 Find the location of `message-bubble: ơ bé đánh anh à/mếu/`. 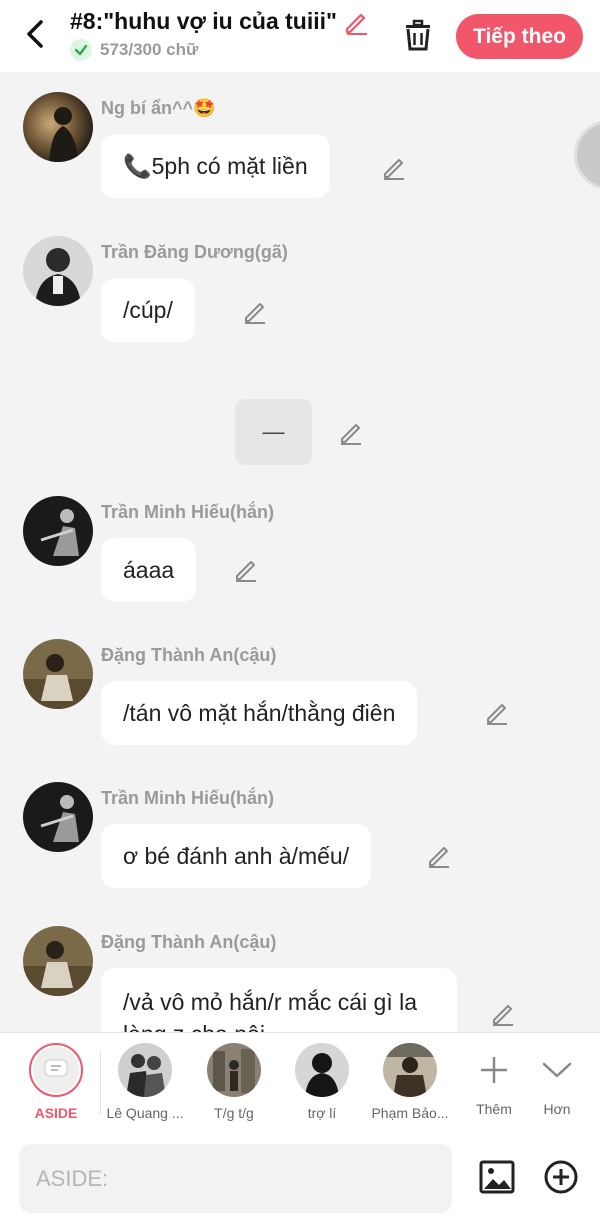

message-bubble: ơ bé đánh anh à/mếu/ is located at coordinates (236, 856).